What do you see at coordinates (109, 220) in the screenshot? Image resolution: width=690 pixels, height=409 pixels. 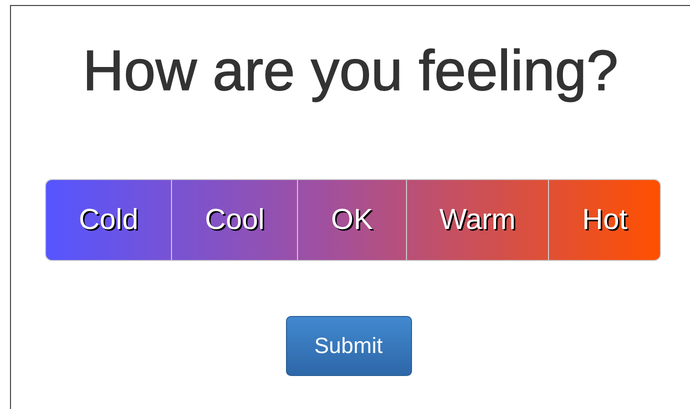 I see `feeling-option: Cold` at bounding box center [109, 220].